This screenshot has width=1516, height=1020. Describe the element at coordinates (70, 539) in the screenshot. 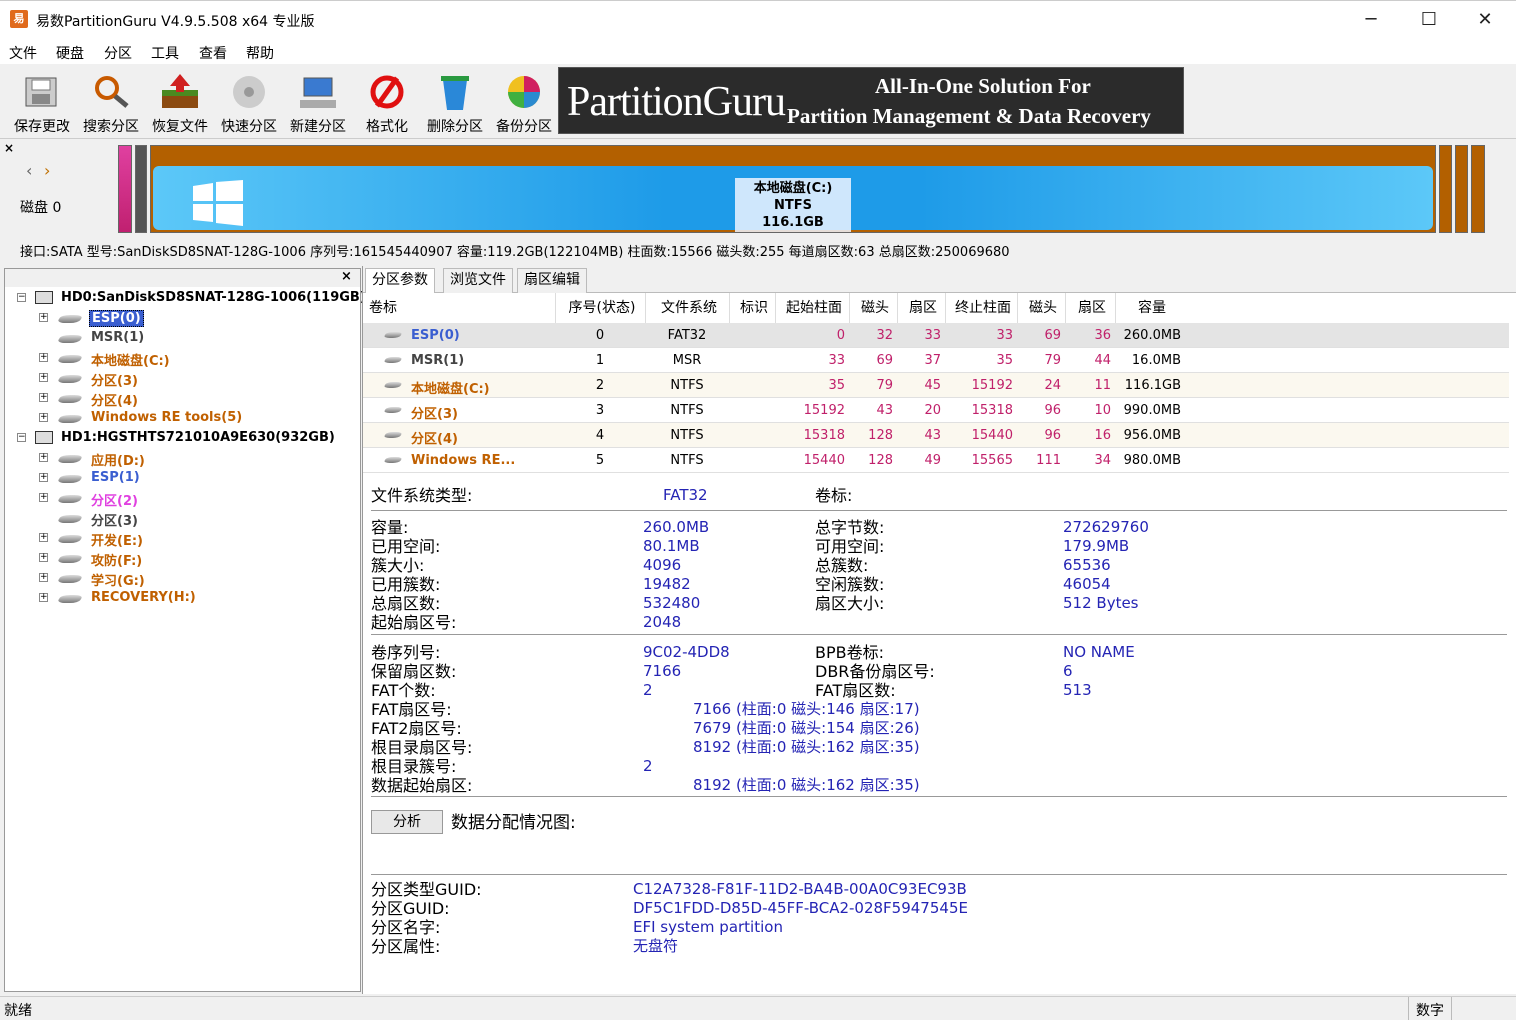

I see `partition-icon` at that location.